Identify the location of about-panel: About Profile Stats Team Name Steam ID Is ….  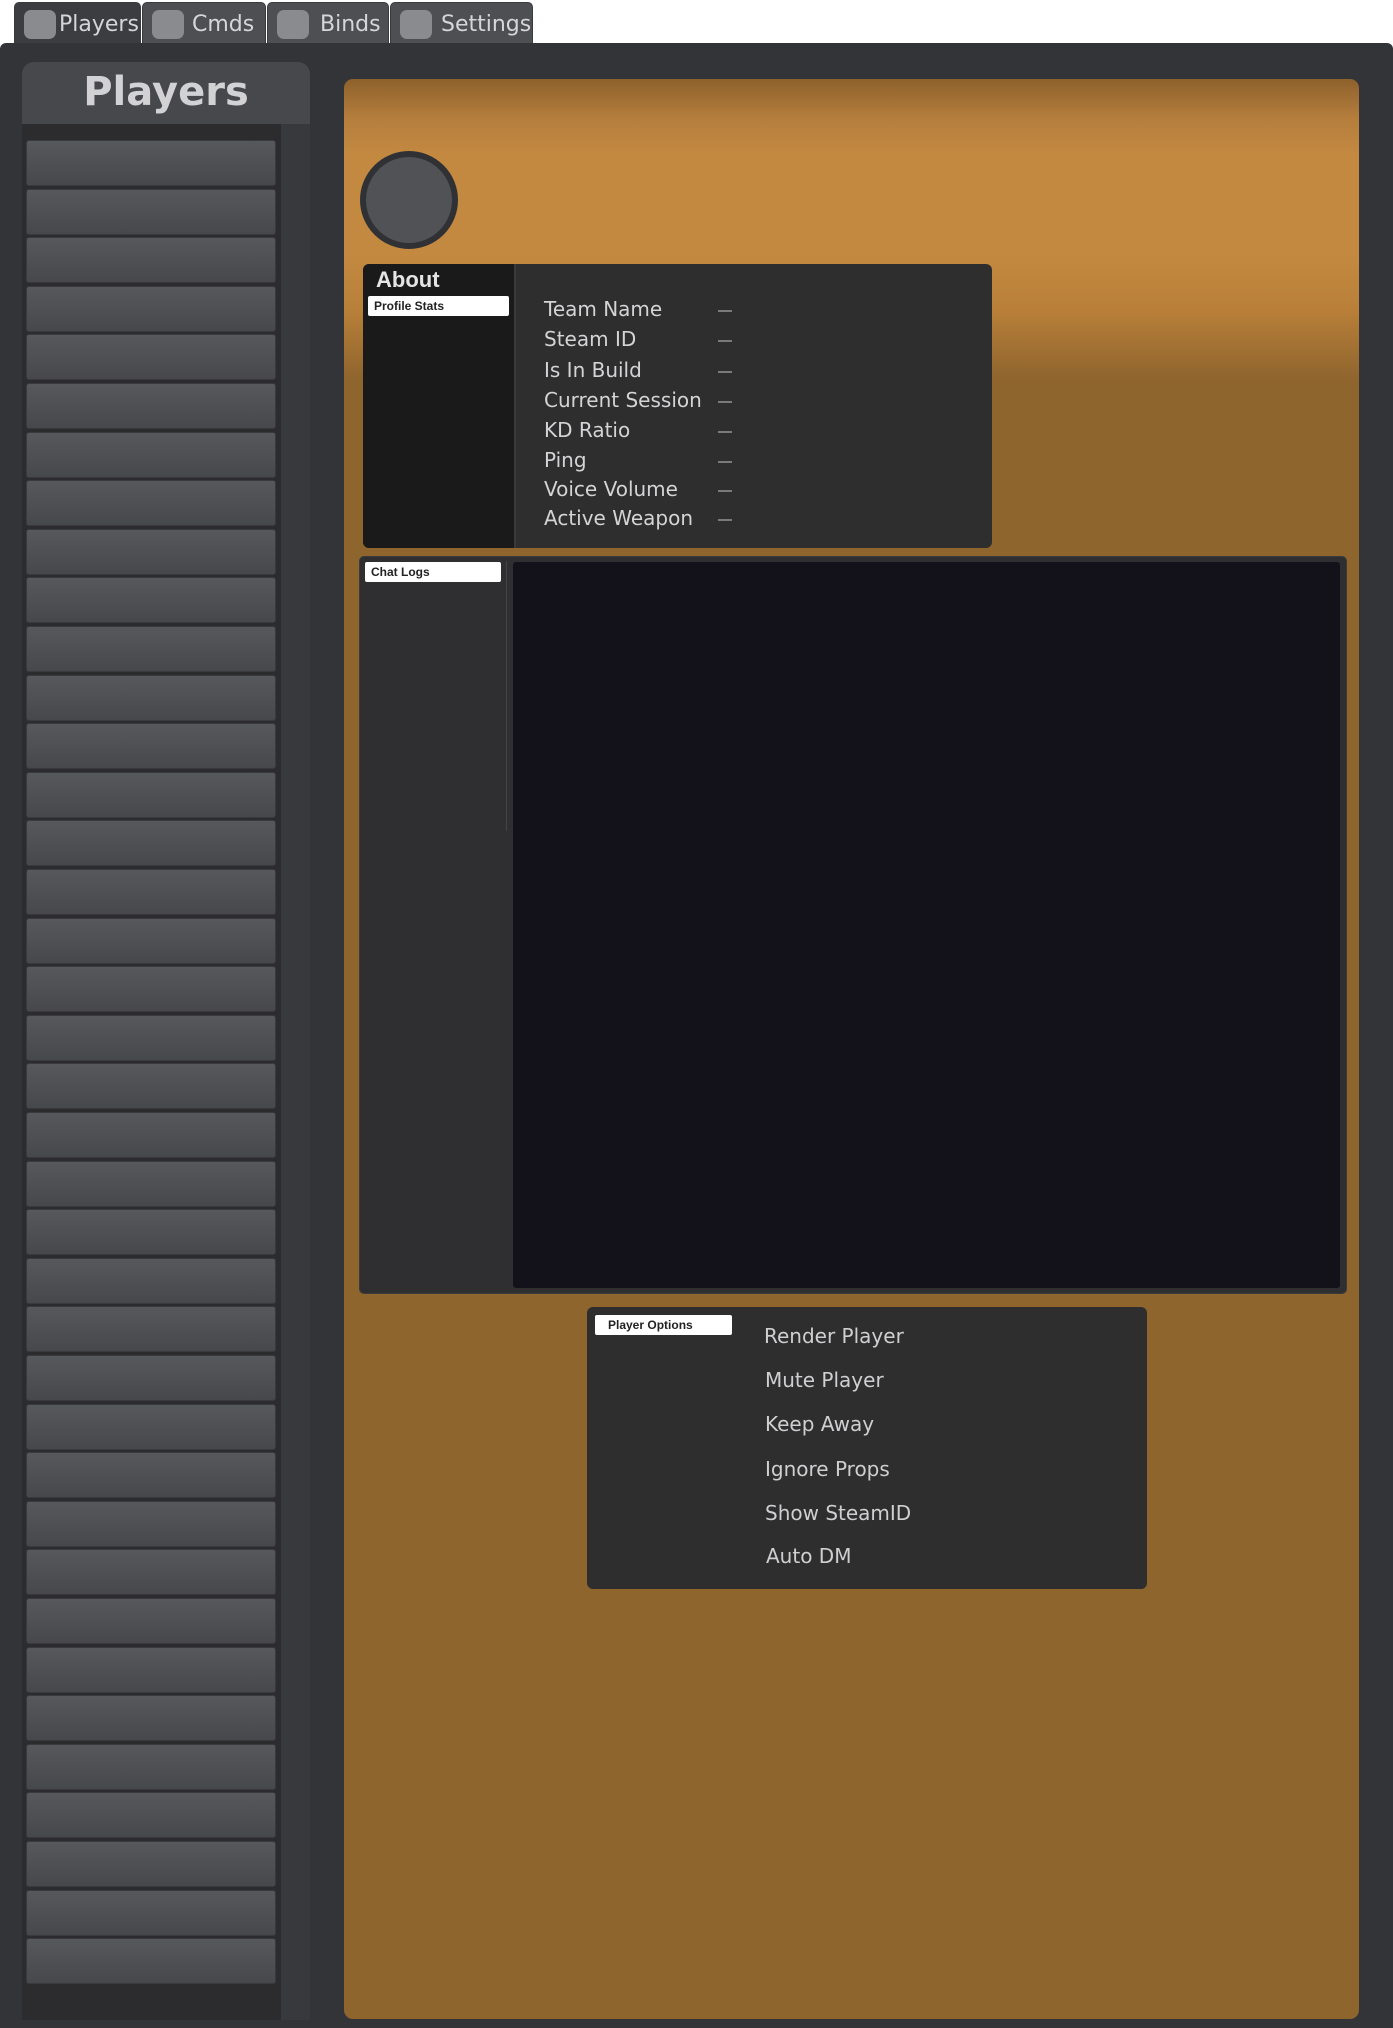
(677, 406).